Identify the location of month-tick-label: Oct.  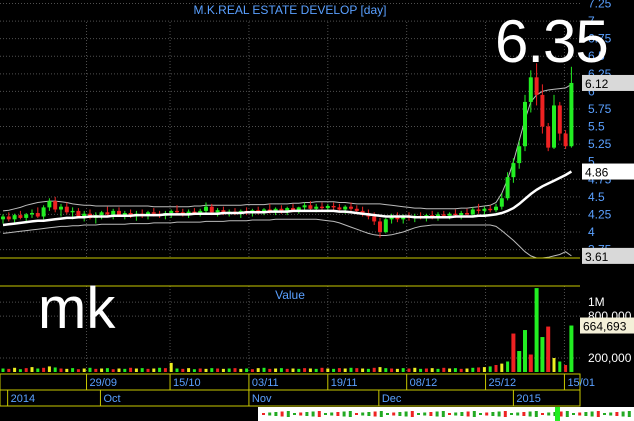
(111, 399).